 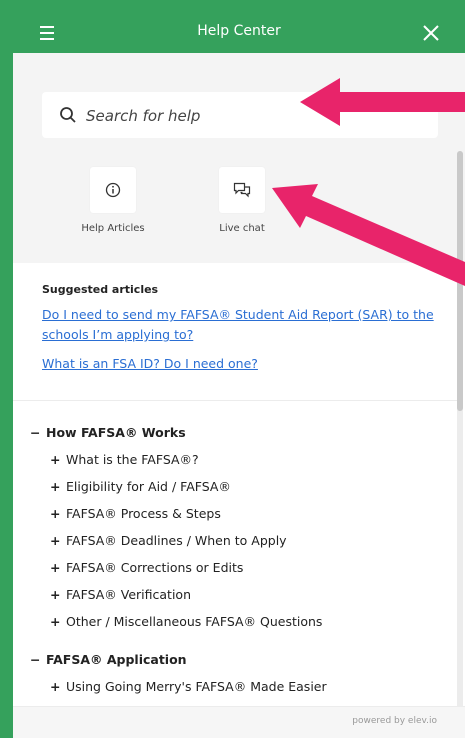 I want to click on subcategory-item: + Other / Miscellaneous FAFSA® Questions, so click(x=186, y=621).